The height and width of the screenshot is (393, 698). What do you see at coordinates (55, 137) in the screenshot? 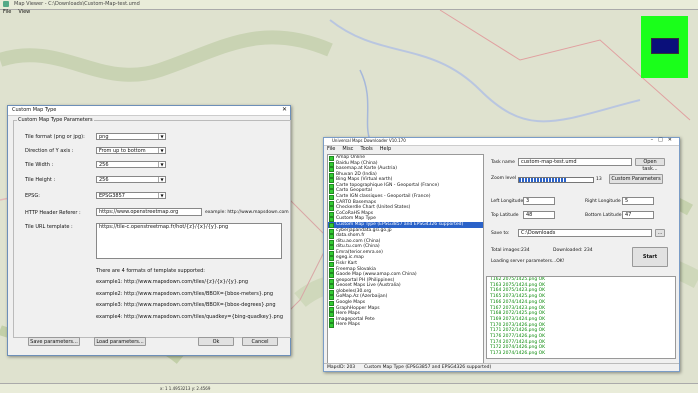
I see `tile-format-label: Tile format (png or jpg):` at bounding box center [55, 137].